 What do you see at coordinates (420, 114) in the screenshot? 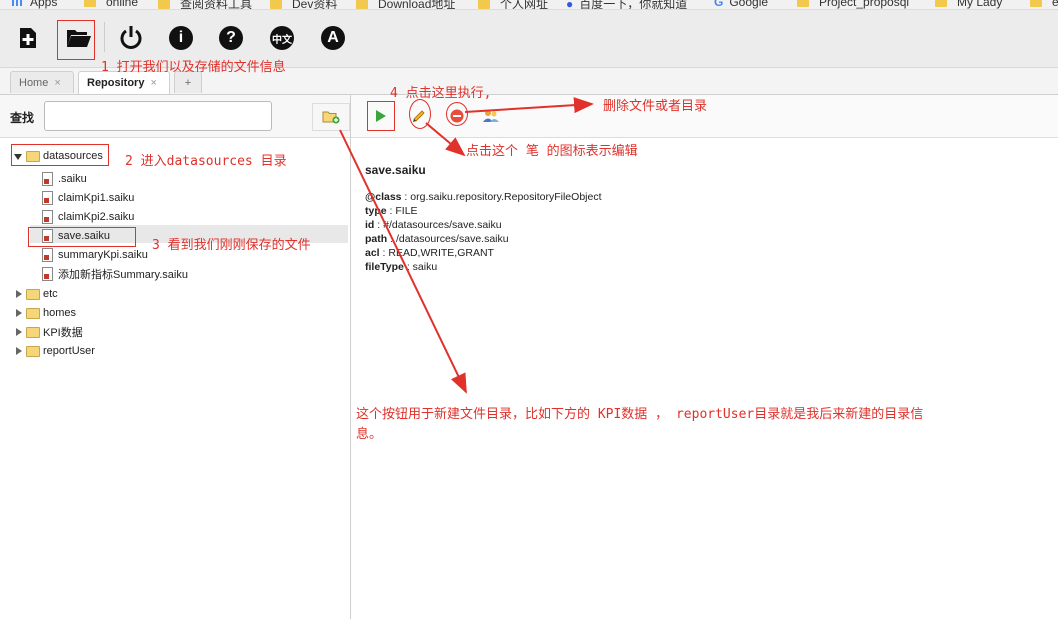
I see `highlight-circle-edit` at bounding box center [420, 114].